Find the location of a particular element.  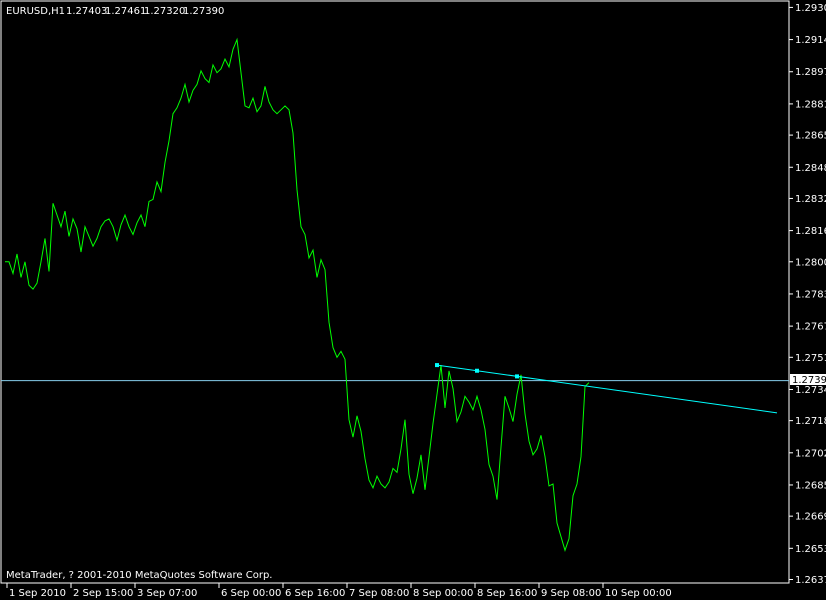

current-price-label: 1.27390 is located at coordinates (809, 380).